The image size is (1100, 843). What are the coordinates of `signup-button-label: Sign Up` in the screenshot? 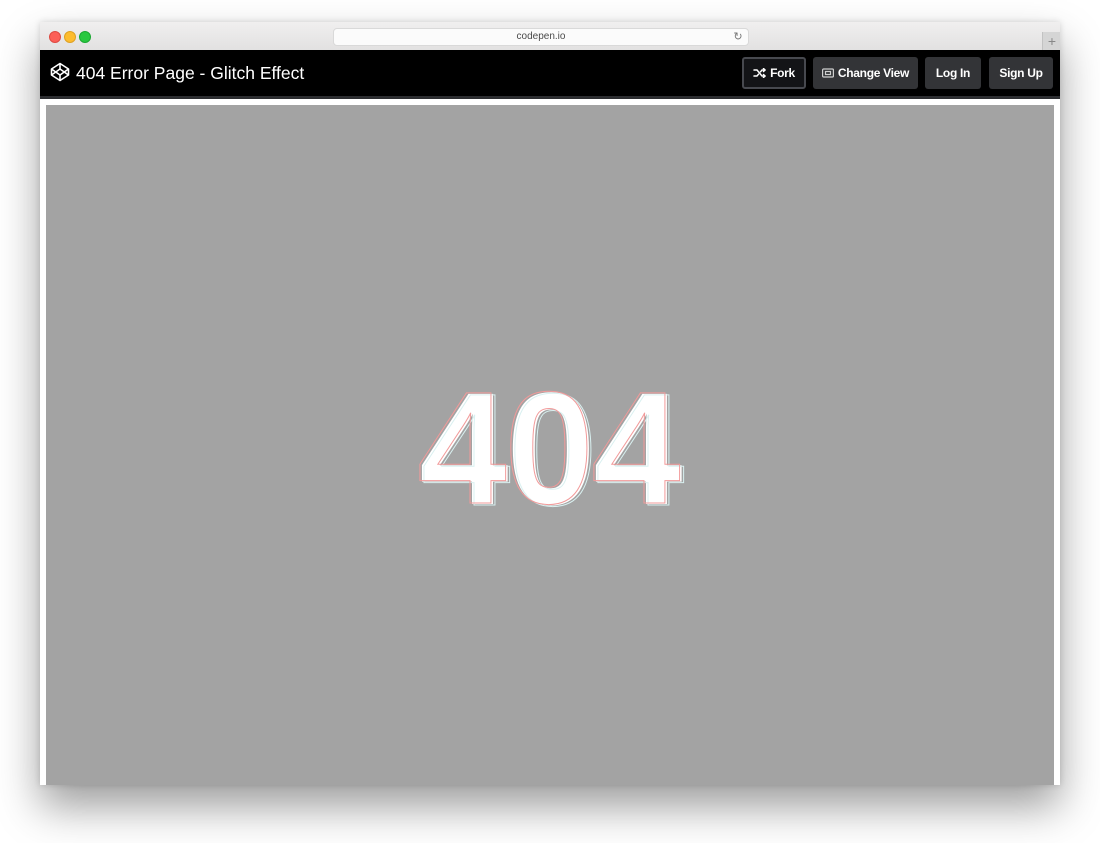 It's located at (1021, 73).